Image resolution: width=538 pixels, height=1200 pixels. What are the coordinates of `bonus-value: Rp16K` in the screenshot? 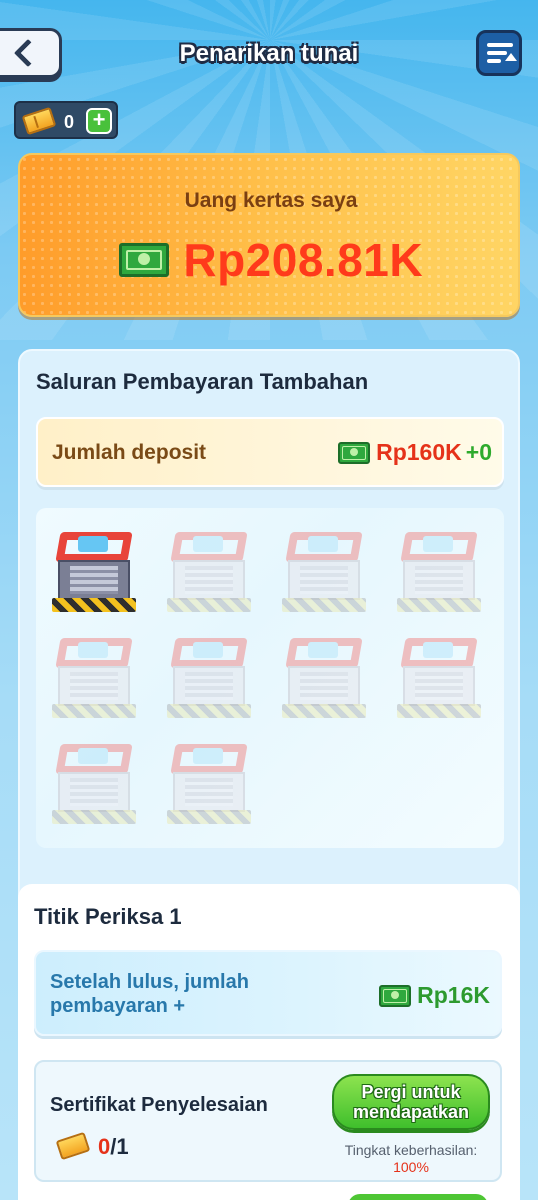 It's located at (434, 995).